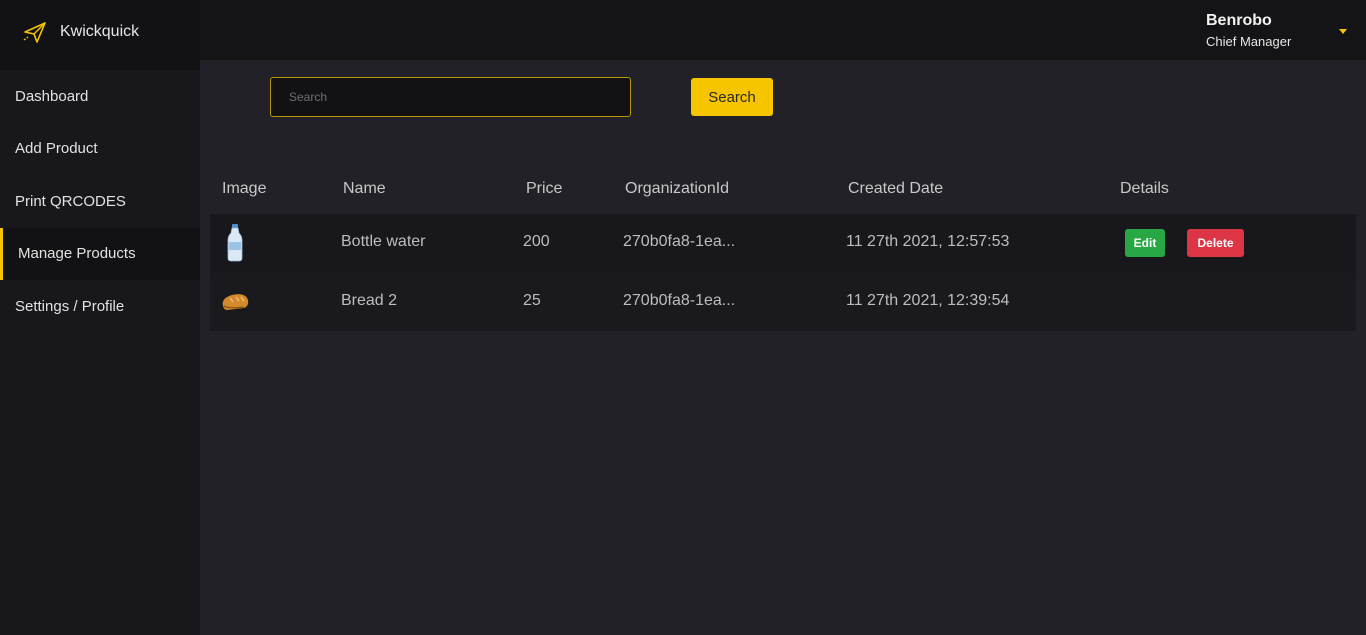 This screenshot has height=635, width=1366. What do you see at coordinates (235, 304) in the screenshot?
I see `bread-image` at bounding box center [235, 304].